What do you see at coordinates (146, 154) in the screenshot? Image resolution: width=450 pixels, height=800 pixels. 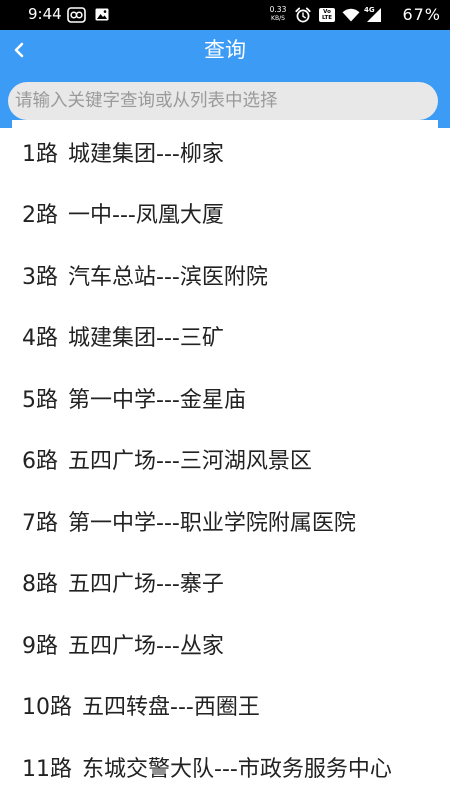 I see `route-stops: 城建集团---柳家` at bounding box center [146, 154].